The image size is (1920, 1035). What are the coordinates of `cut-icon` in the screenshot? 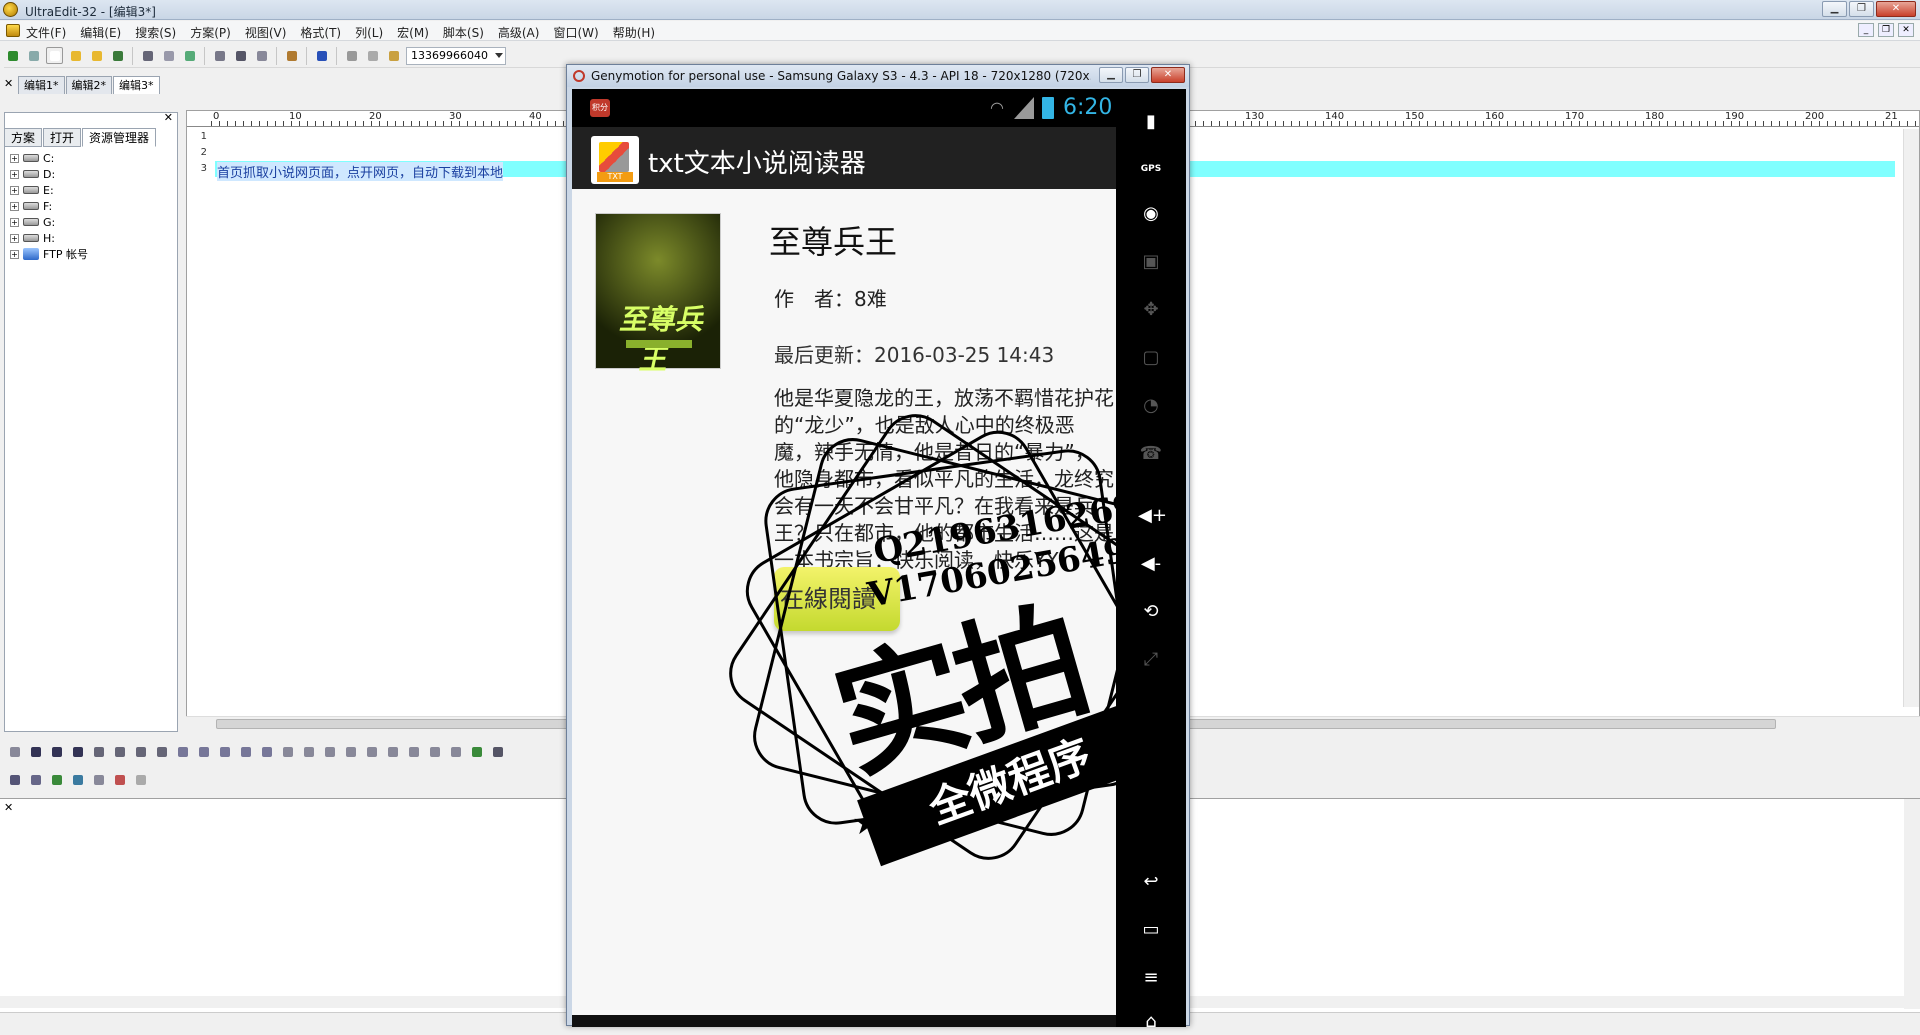 It's located at (351, 55).